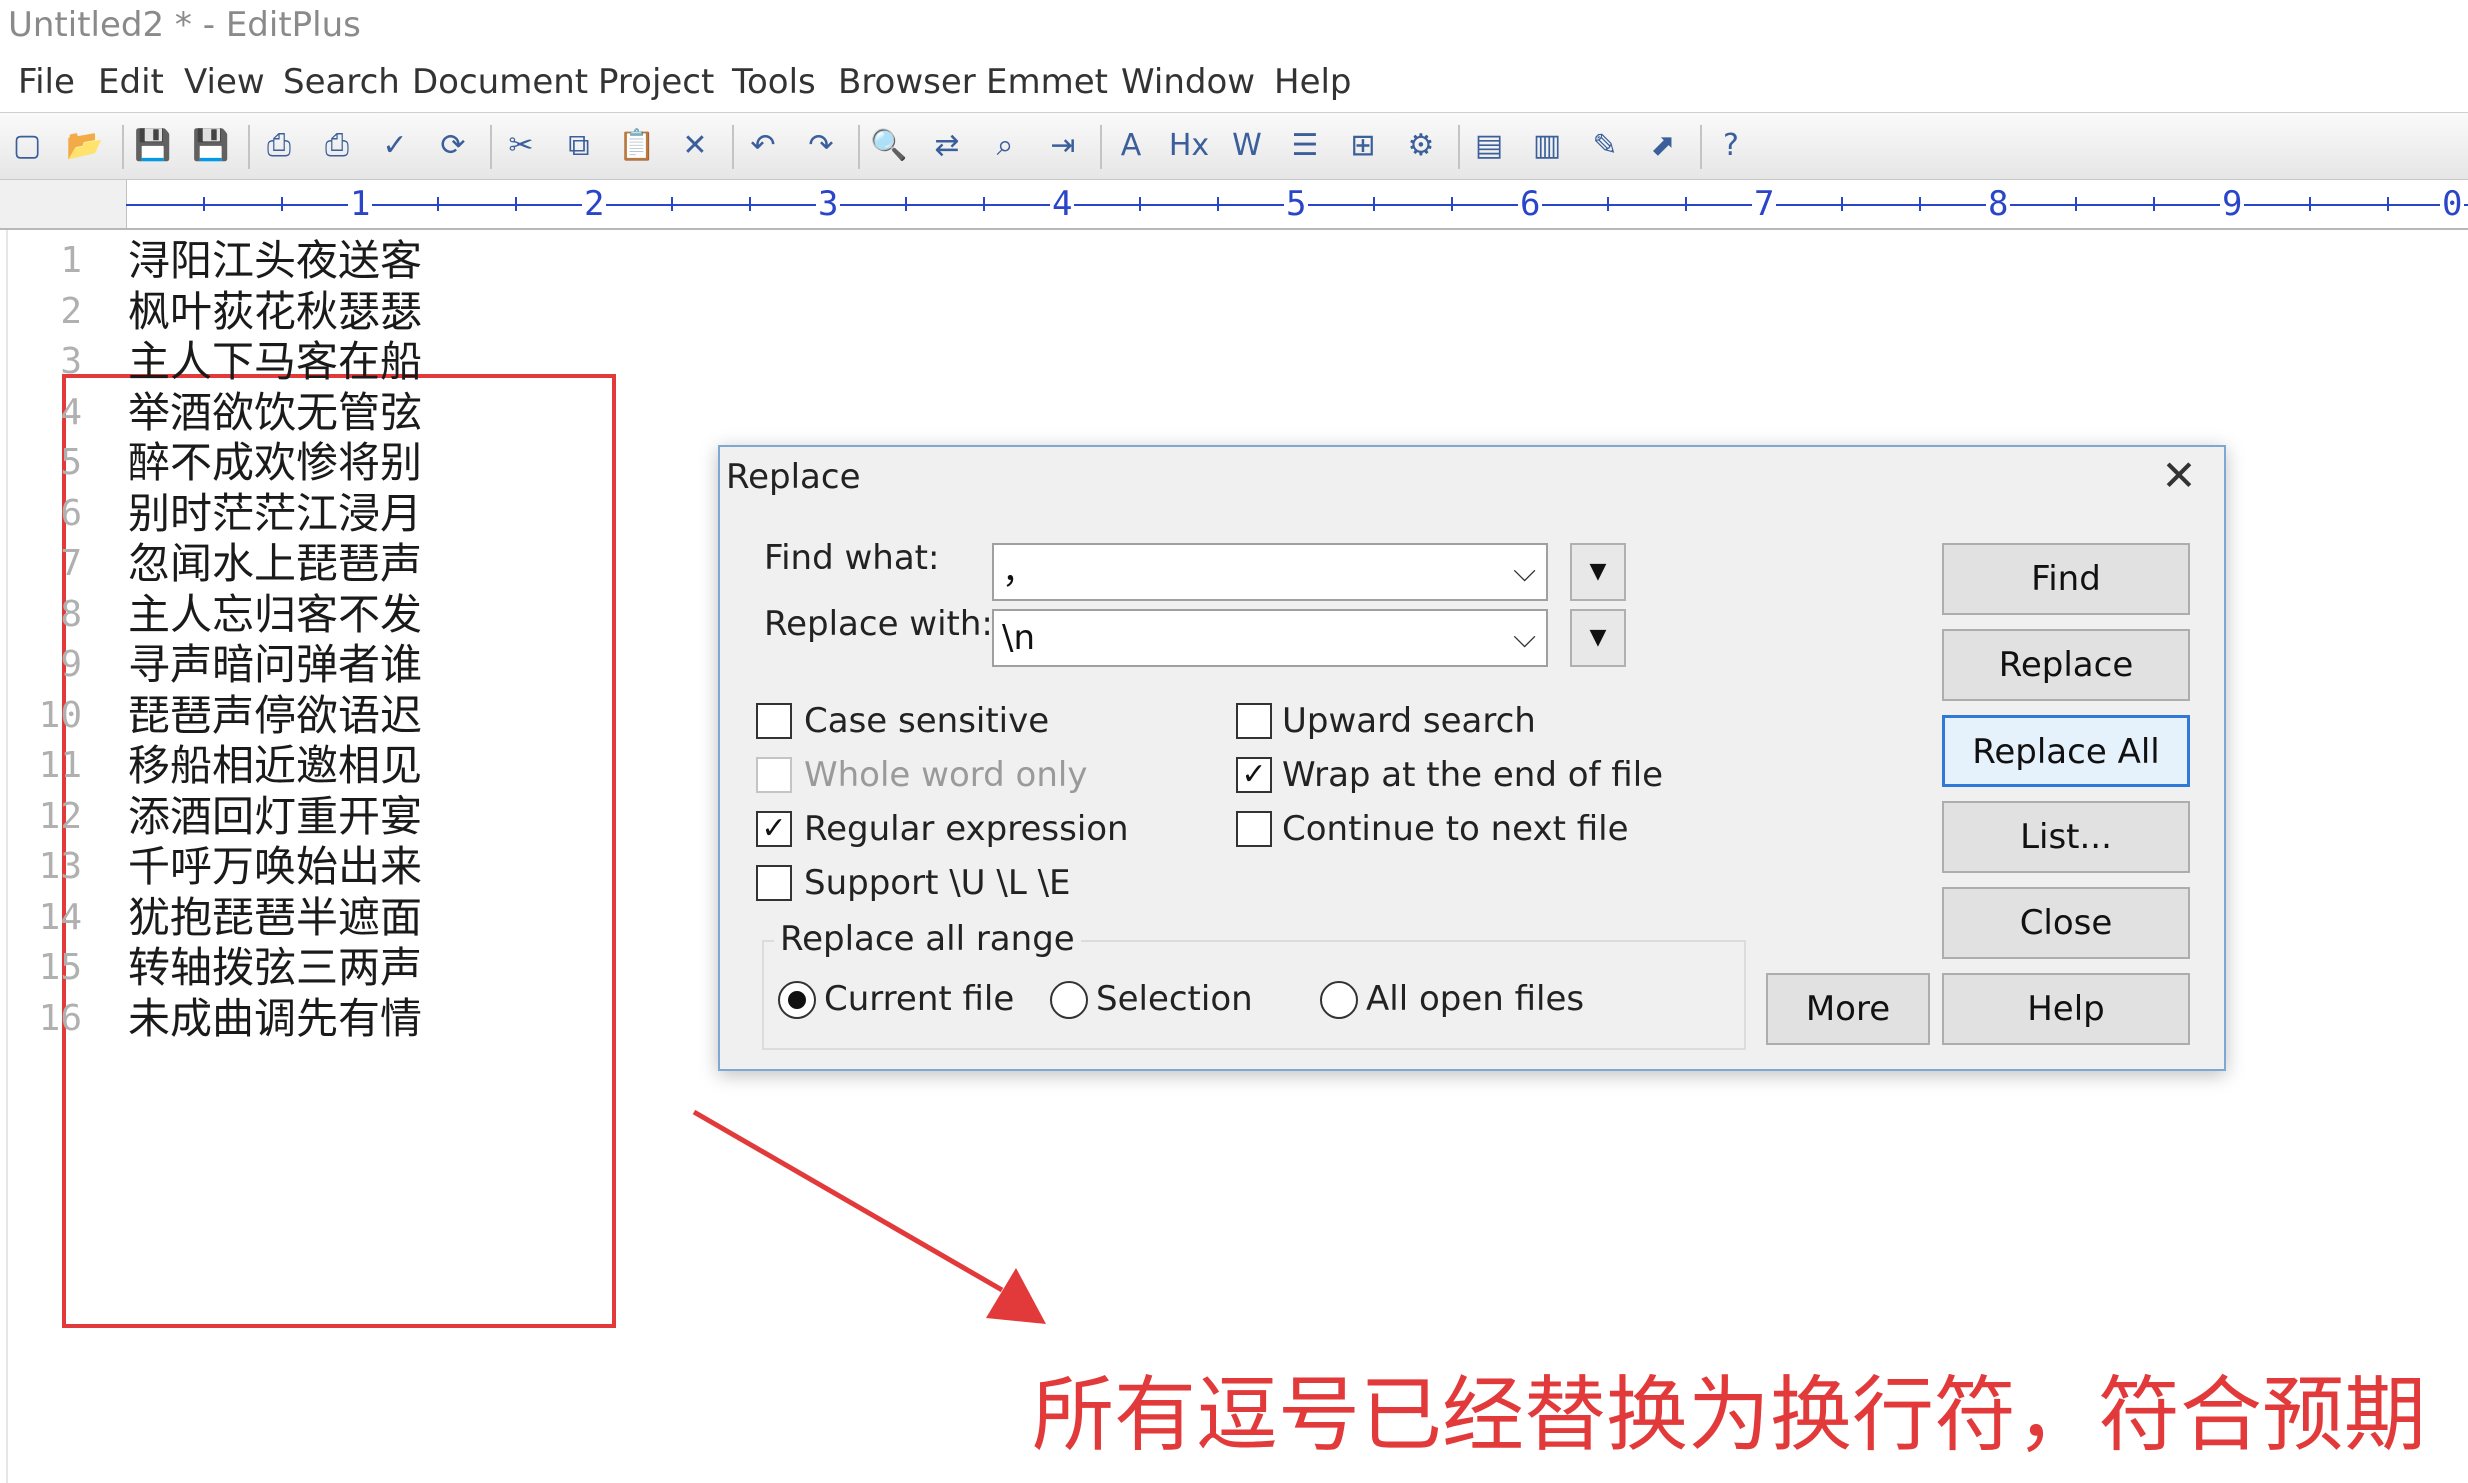  Describe the element at coordinates (153, 146) in the screenshot. I see `save-icon: 💾` at that location.